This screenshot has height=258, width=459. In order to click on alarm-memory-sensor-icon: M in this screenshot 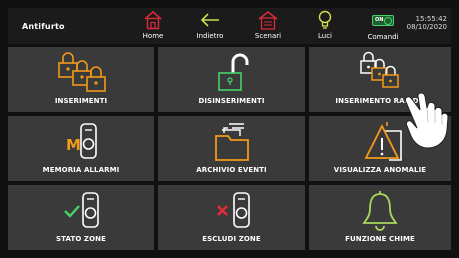, I will do `click(81, 141)`.